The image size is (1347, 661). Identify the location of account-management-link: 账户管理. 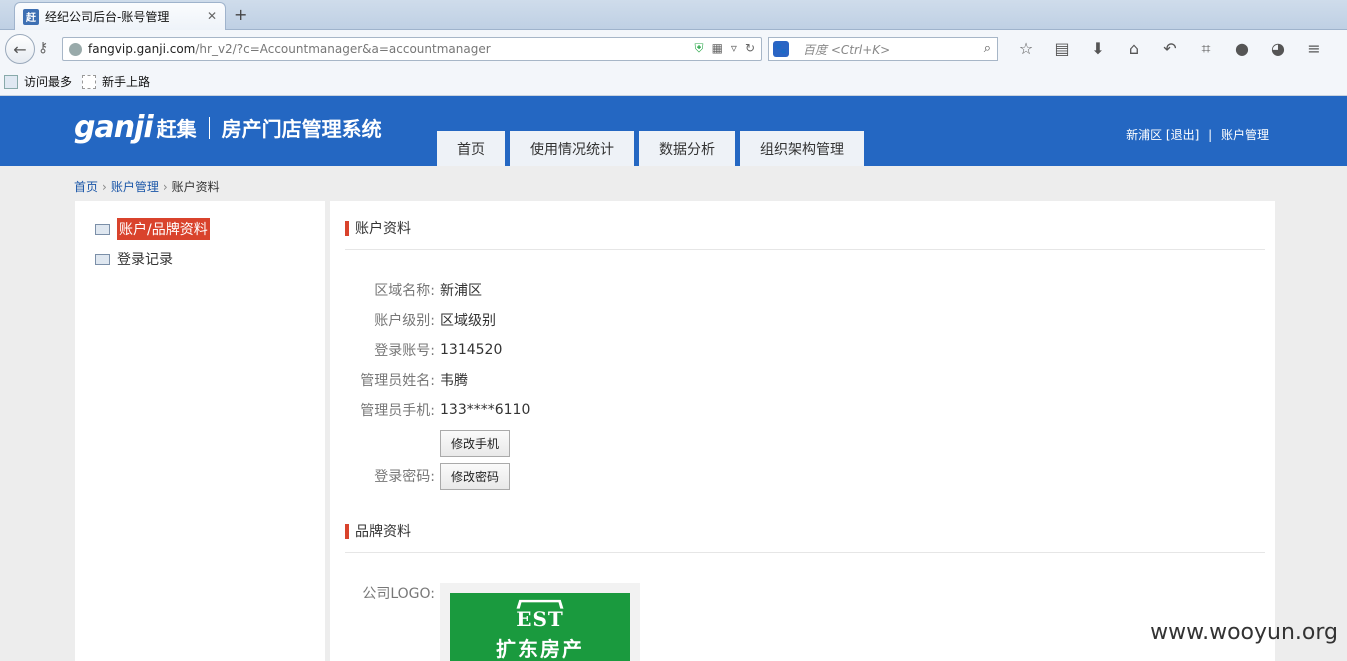
(1245, 135).